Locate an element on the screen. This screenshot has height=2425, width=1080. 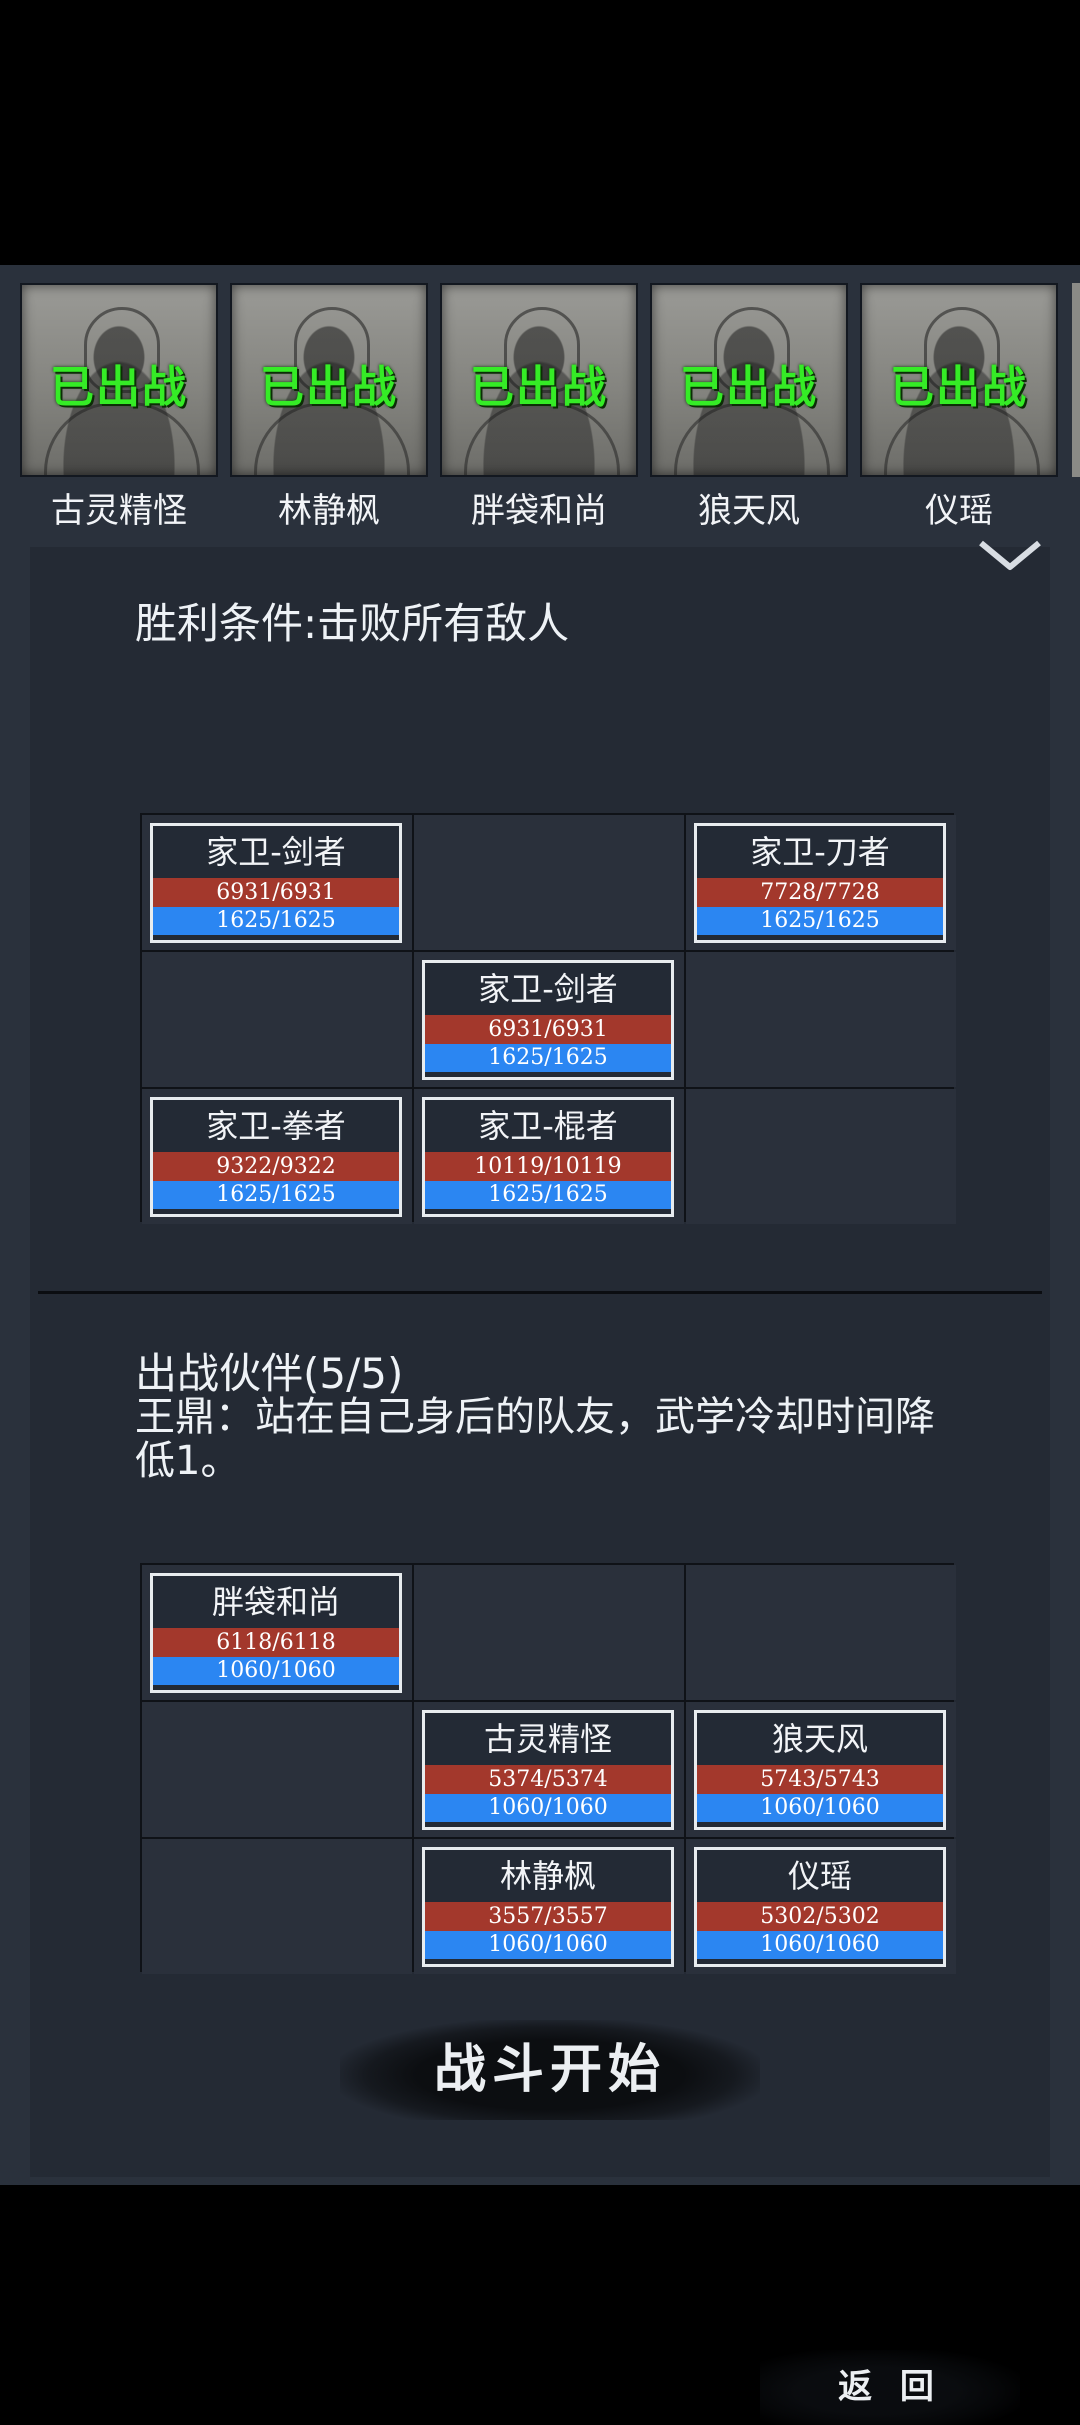
hero-card-3: 已出战 狼天风 is located at coordinates (749, 412).